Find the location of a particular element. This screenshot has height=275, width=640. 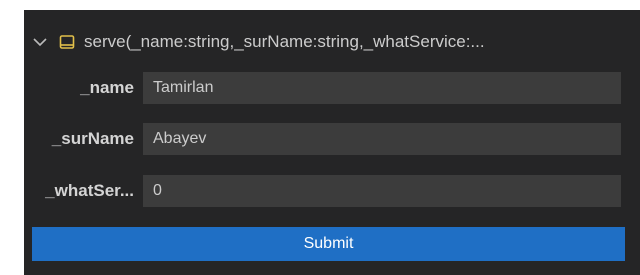

submit-button: Submit is located at coordinates (328, 244).